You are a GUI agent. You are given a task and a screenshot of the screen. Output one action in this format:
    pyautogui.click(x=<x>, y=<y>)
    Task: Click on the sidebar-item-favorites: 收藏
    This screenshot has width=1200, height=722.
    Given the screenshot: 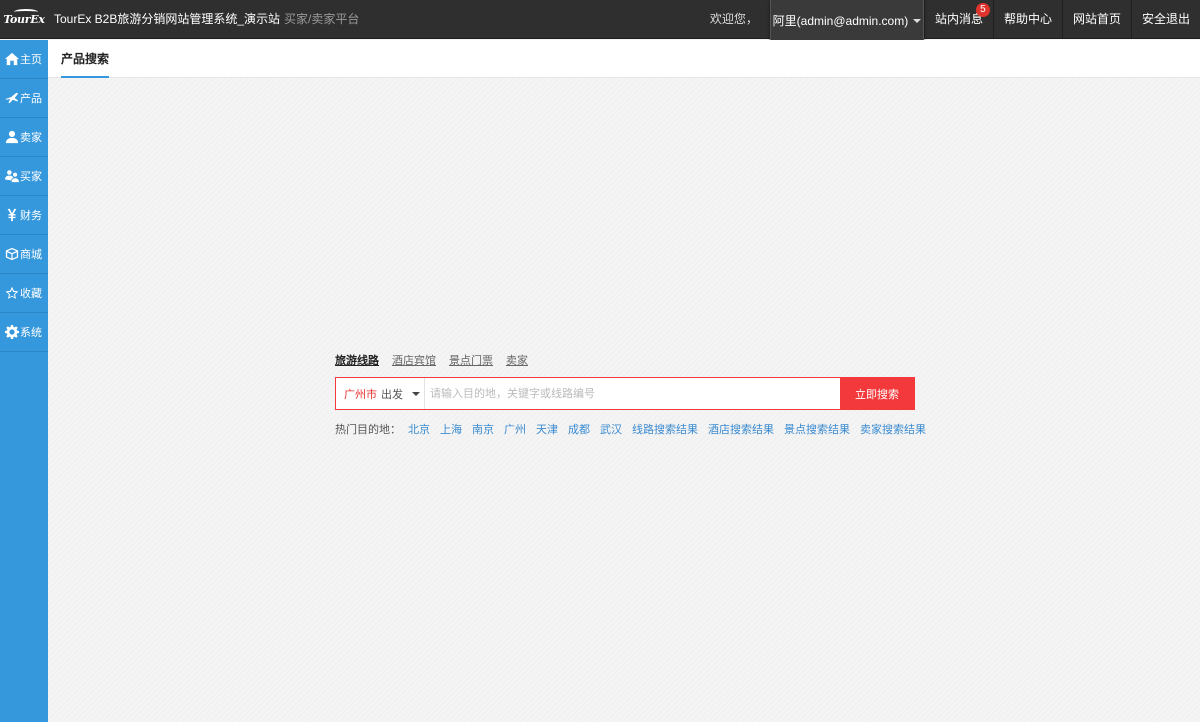 What is the action you would take?
    pyautogui.click(x=24, y=293)
    